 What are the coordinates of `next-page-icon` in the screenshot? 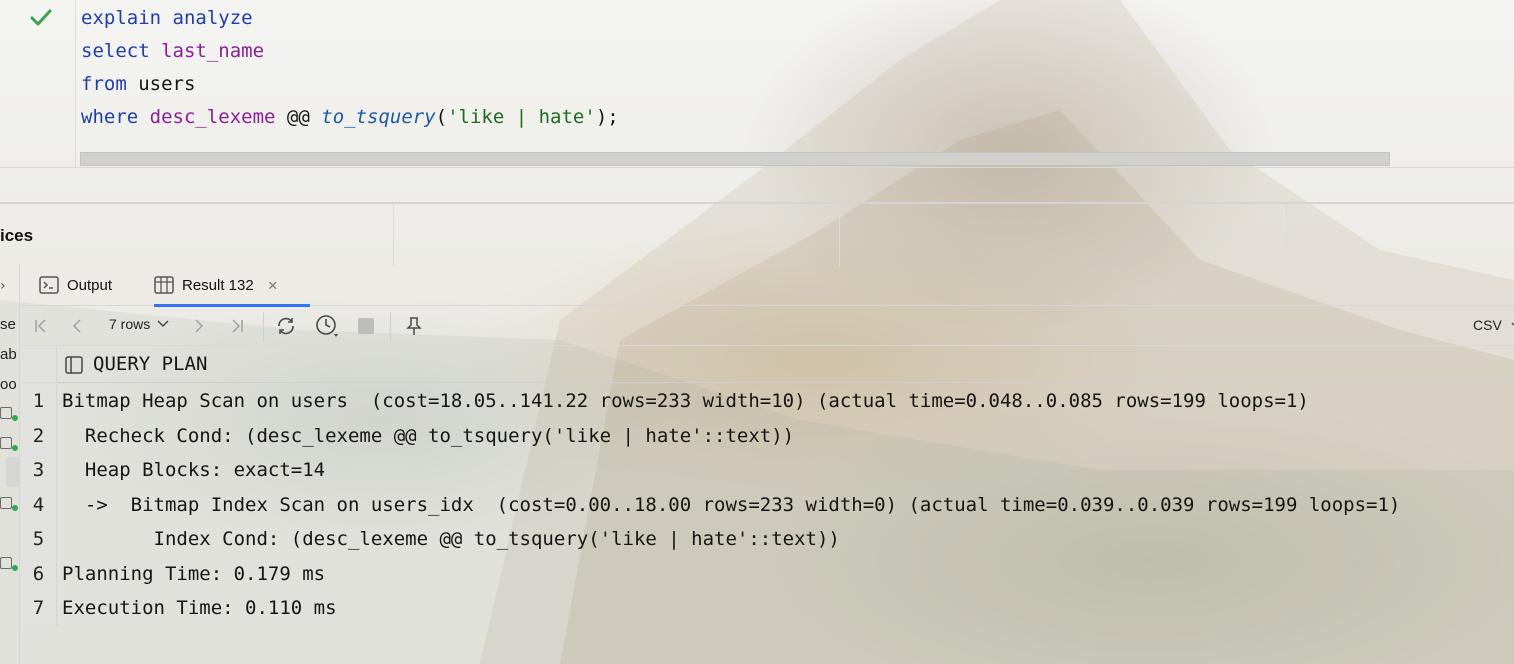 It's located at (199, 326).